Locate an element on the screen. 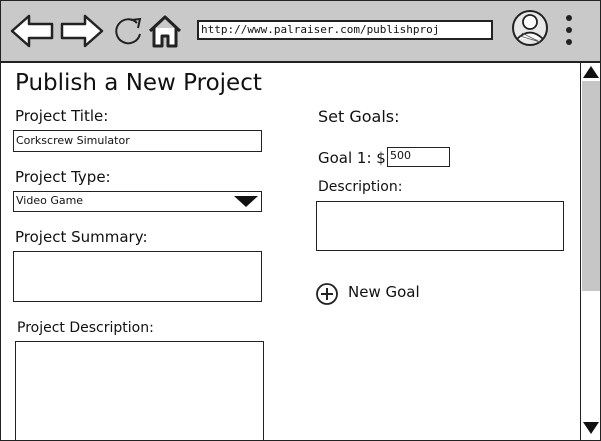 The image size is (601, 441). reload-icon is located at coordinates (128, 31).